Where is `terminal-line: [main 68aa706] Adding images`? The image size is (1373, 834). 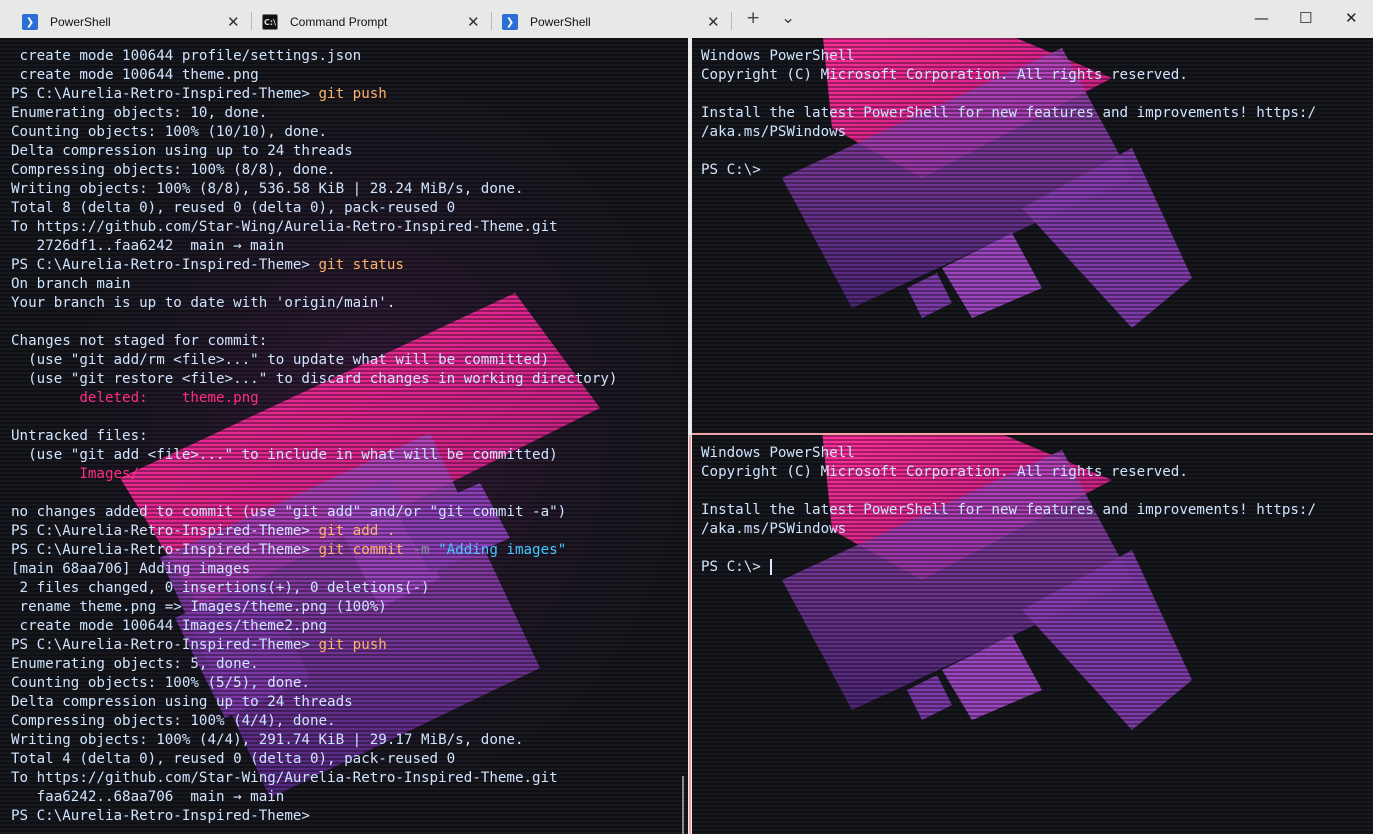 terminal-line: [main 68aa706] Adding images is located at coordinates (131, 569).